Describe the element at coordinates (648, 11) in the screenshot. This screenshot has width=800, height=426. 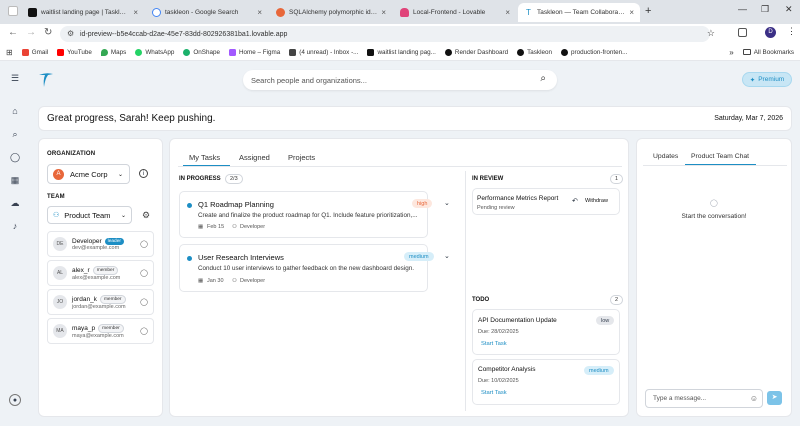
I see `new-tab-plus-icon: +` at that location.